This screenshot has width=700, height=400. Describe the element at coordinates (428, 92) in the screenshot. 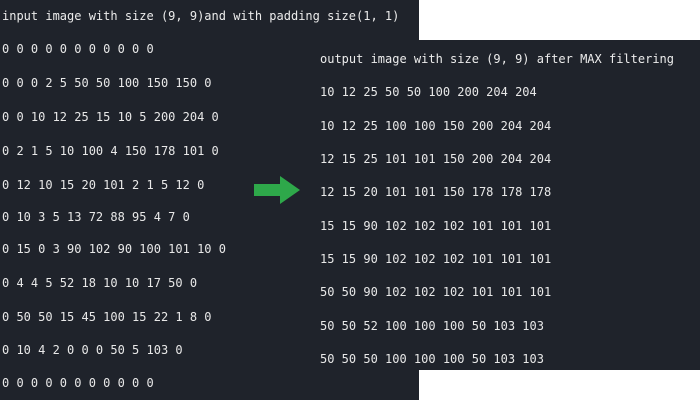

I see `output-row-1: 10 12 25 50 50 100 200 204 204` at that location.